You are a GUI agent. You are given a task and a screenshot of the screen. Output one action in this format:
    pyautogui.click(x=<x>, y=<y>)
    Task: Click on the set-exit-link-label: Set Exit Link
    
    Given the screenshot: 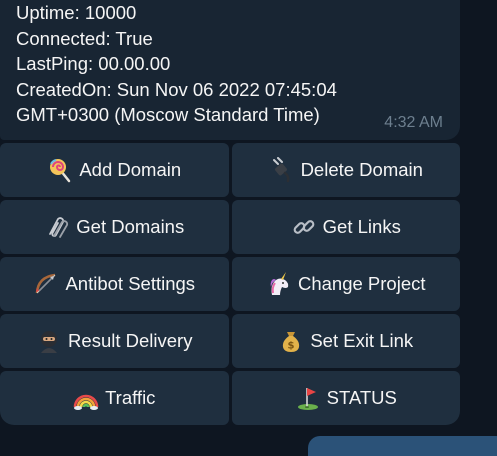 What is the action you would take?
    pyautogui.click(x=362, y=340)
    